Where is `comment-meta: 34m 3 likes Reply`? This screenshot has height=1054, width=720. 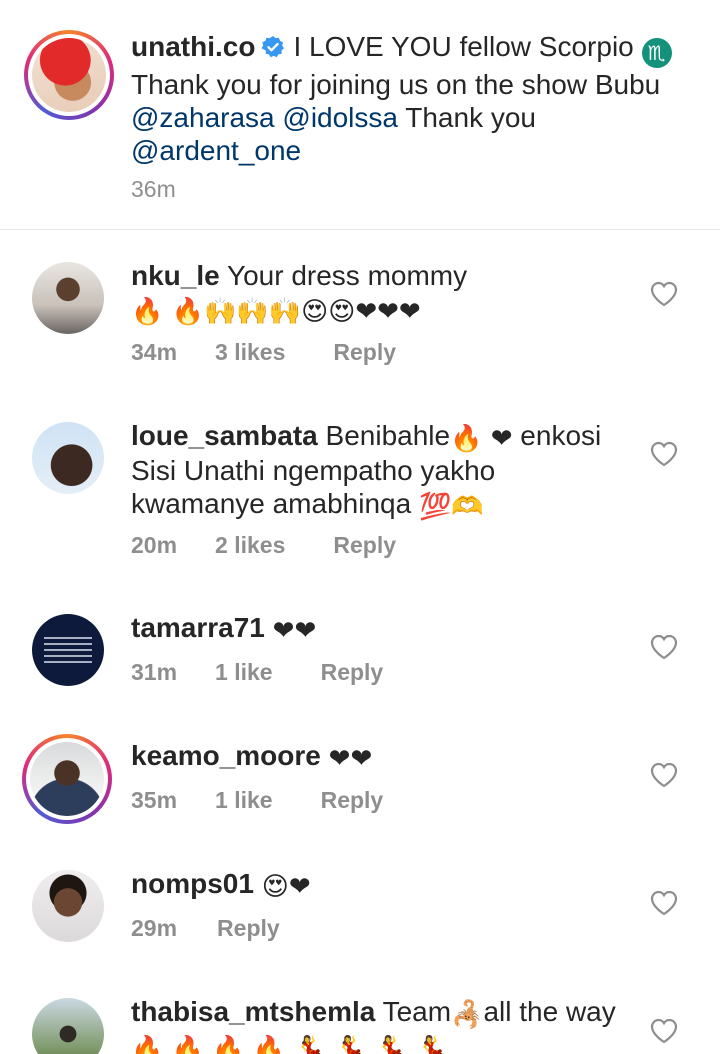
comment-meta: 34m 3 likes Reply is located at coordinates (263, 352).